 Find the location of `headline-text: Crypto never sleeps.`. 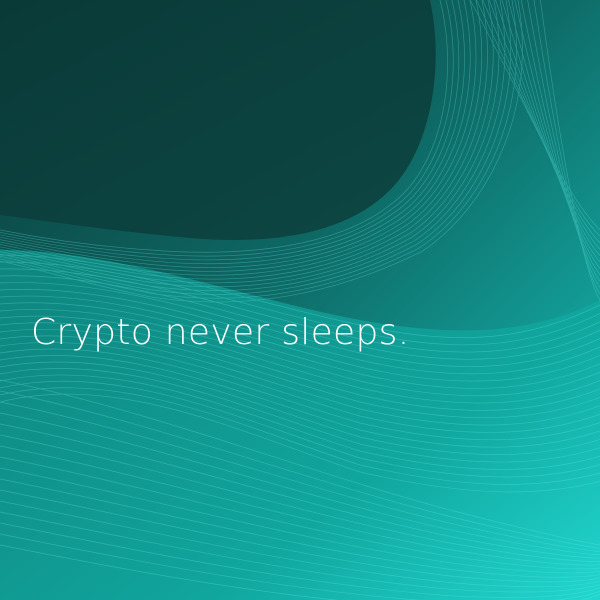

headline-text: Crypto never sleeps. is located at coordinates (220, 332).